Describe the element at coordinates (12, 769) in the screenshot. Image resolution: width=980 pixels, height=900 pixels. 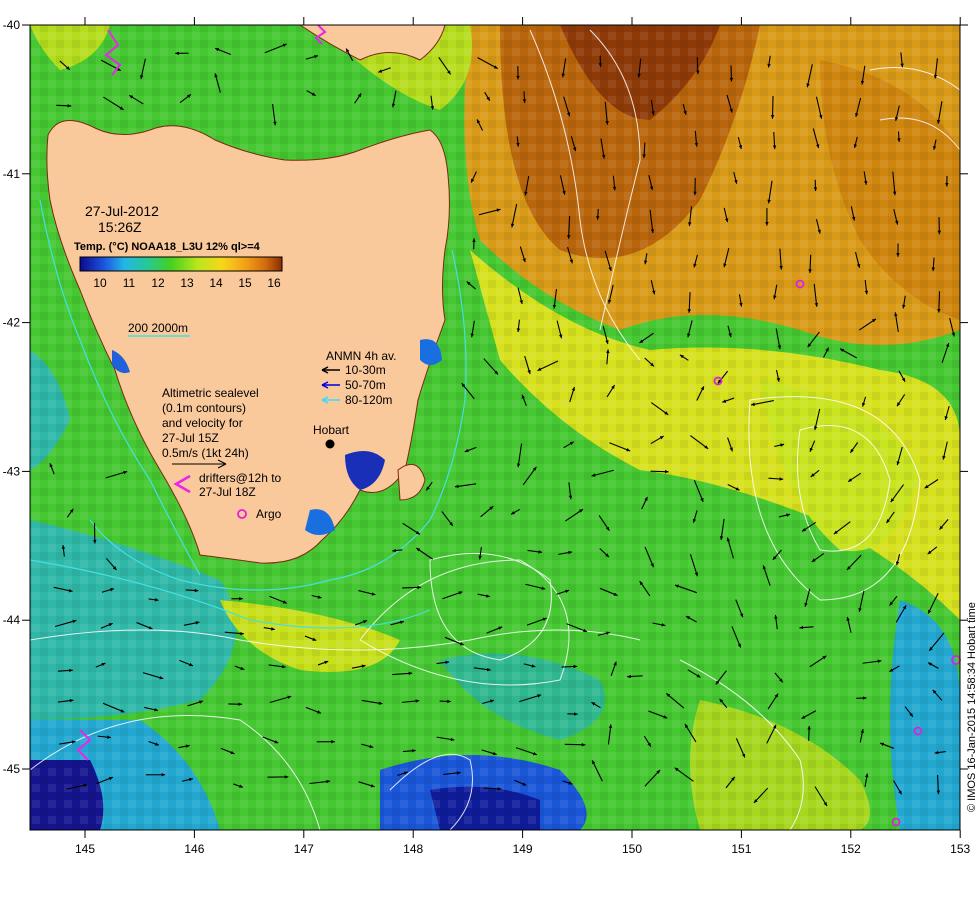
I see `y-tick-label: -45` at that location.